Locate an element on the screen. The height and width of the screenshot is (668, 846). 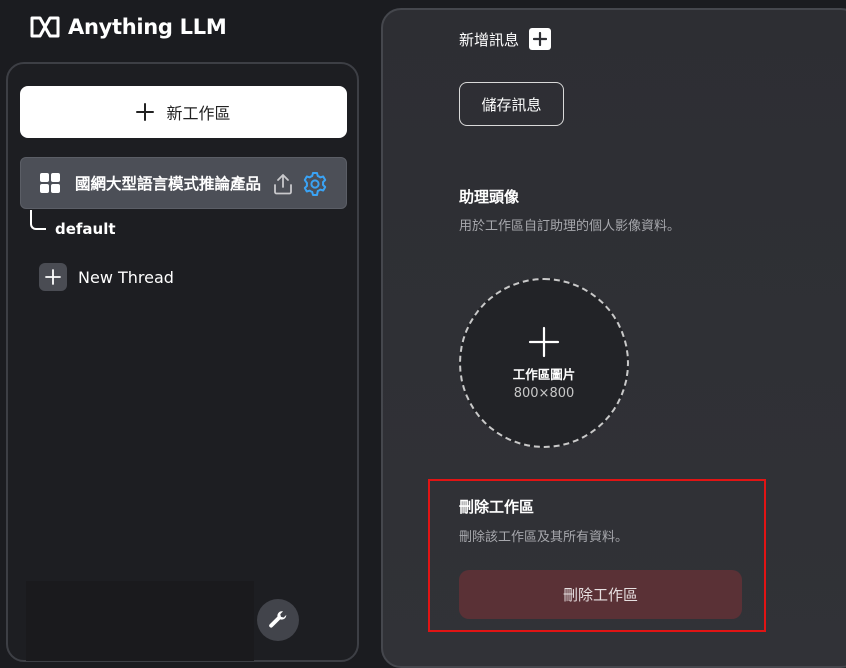
wrench-icon is located at coordinates (278, 619).